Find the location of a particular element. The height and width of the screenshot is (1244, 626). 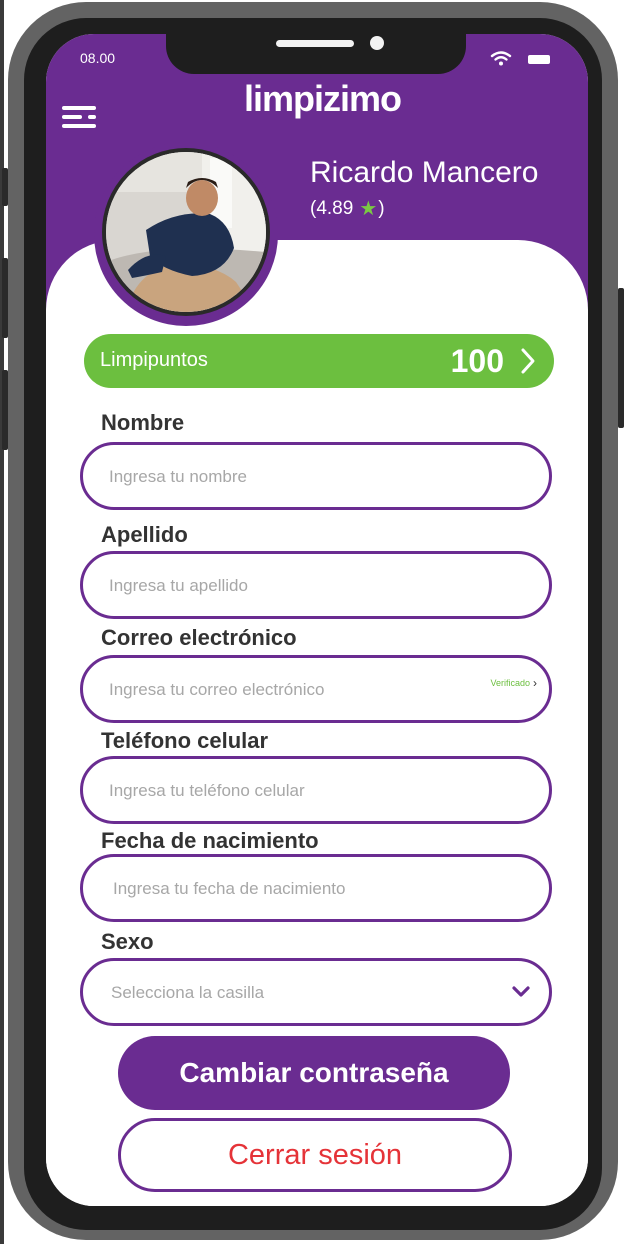

telefono-placeholder: Ingresa tu teléfono celular is located at coordinates (207, 790).